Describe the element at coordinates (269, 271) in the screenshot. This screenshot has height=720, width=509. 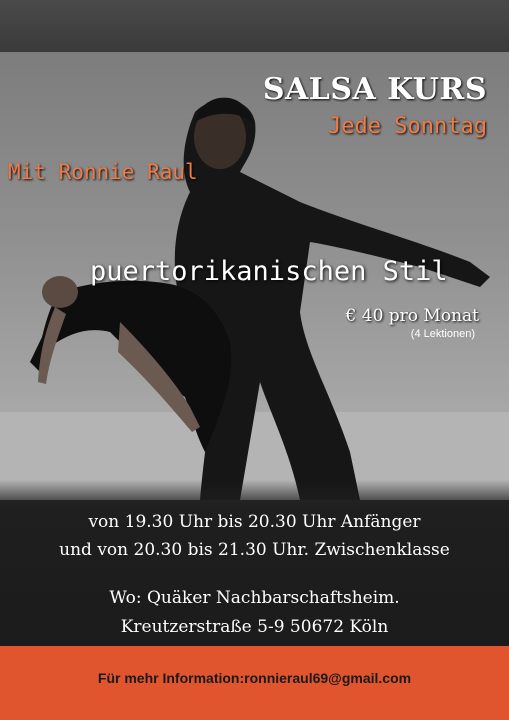
I see `dance-style: puertorikanischen Stil` at that location.